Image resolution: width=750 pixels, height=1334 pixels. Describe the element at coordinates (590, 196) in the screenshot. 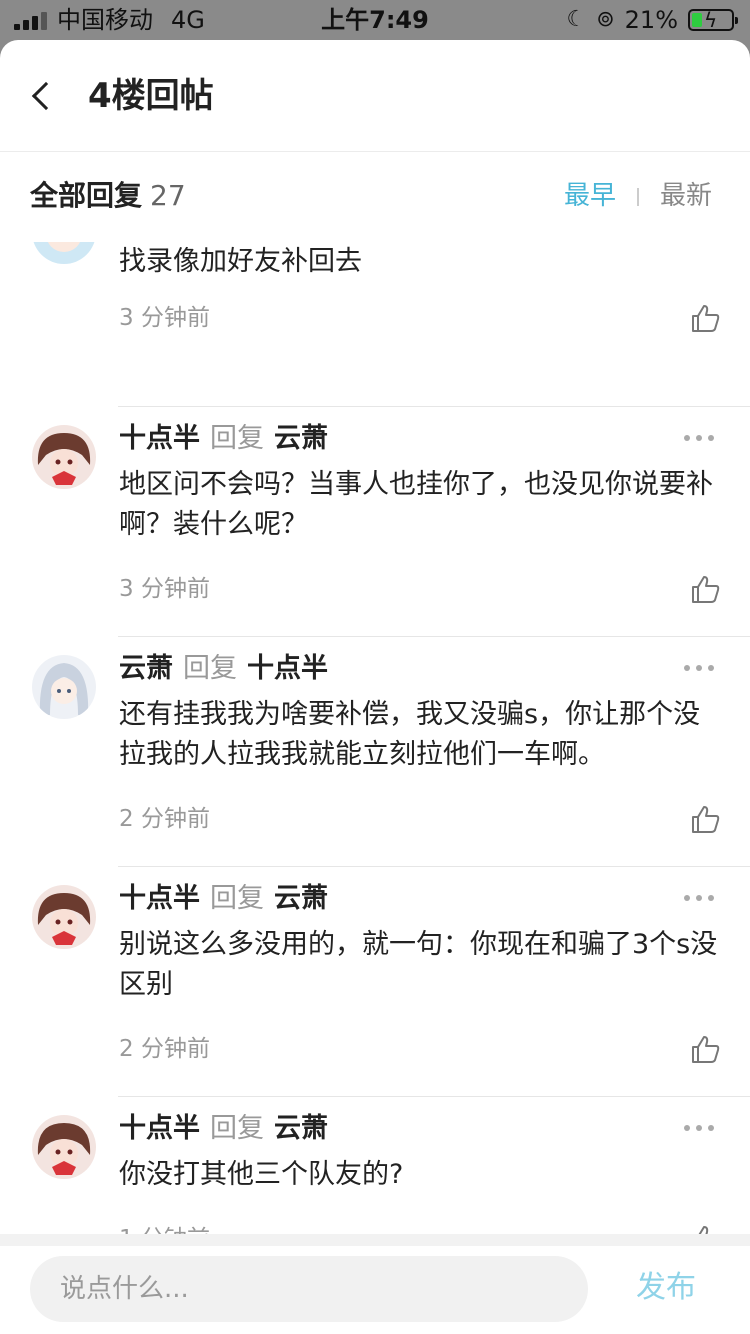

I see `sort-earliest-tab: 最早` at that location.